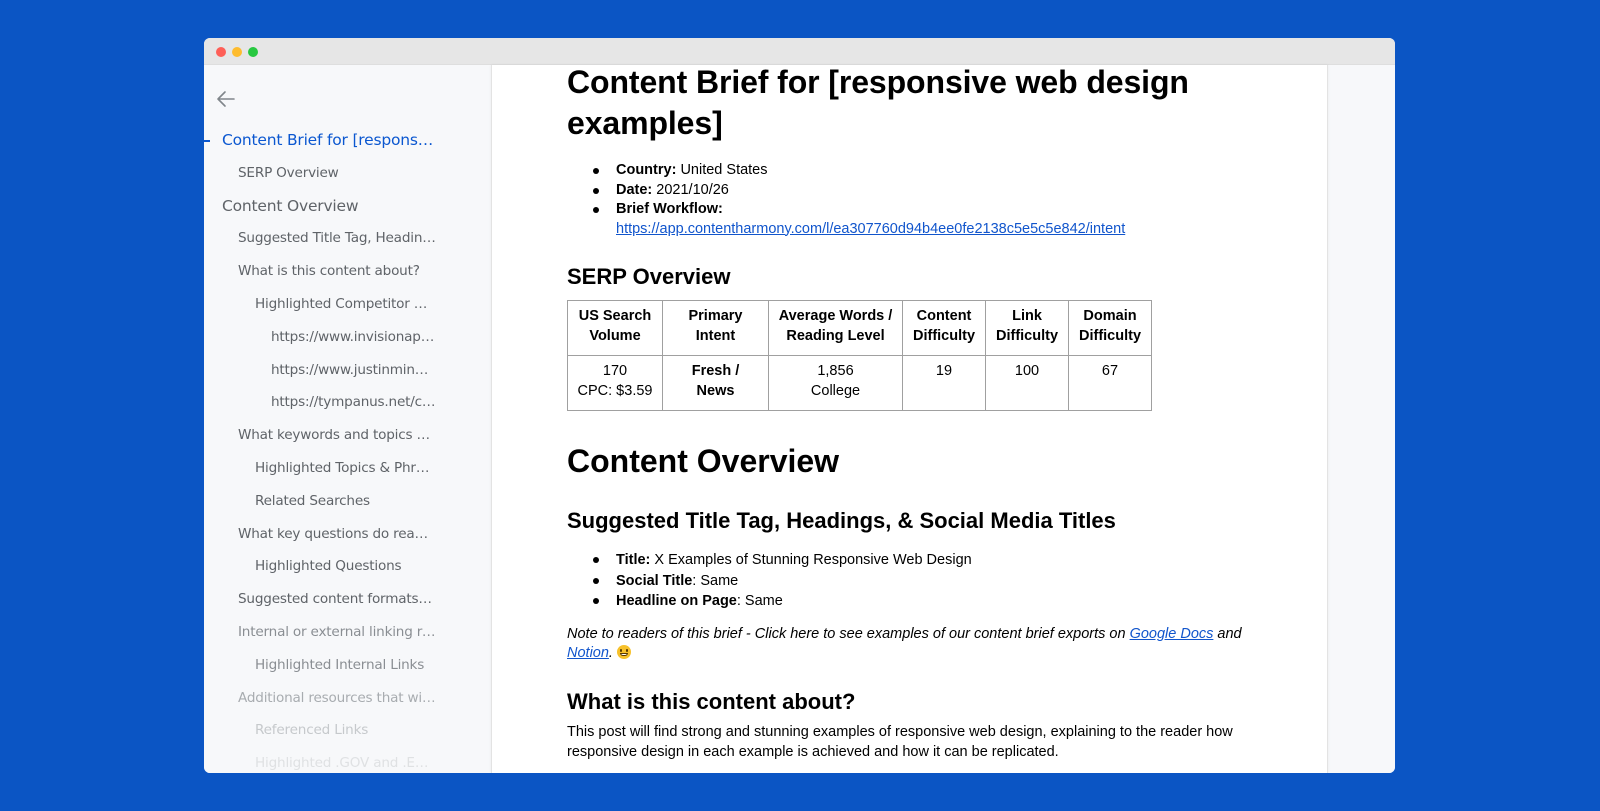 The width and height of the screenshot is (1600, 811). Describe the element at coordinates (615, 391) in the screenshot. I see `cpc-value: CPC: $3.59` at that location.